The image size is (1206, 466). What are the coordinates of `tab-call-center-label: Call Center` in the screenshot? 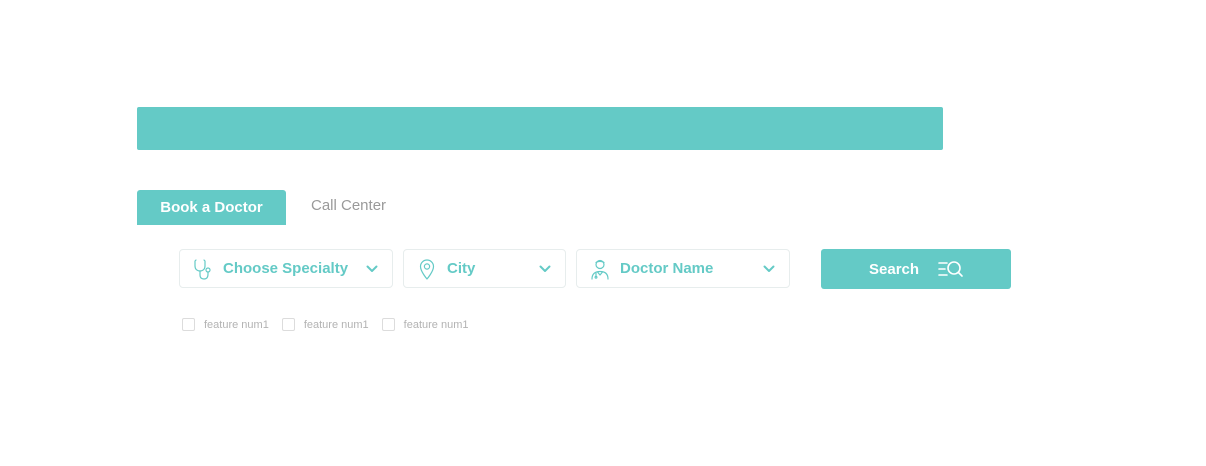 It's located at (349, 205).